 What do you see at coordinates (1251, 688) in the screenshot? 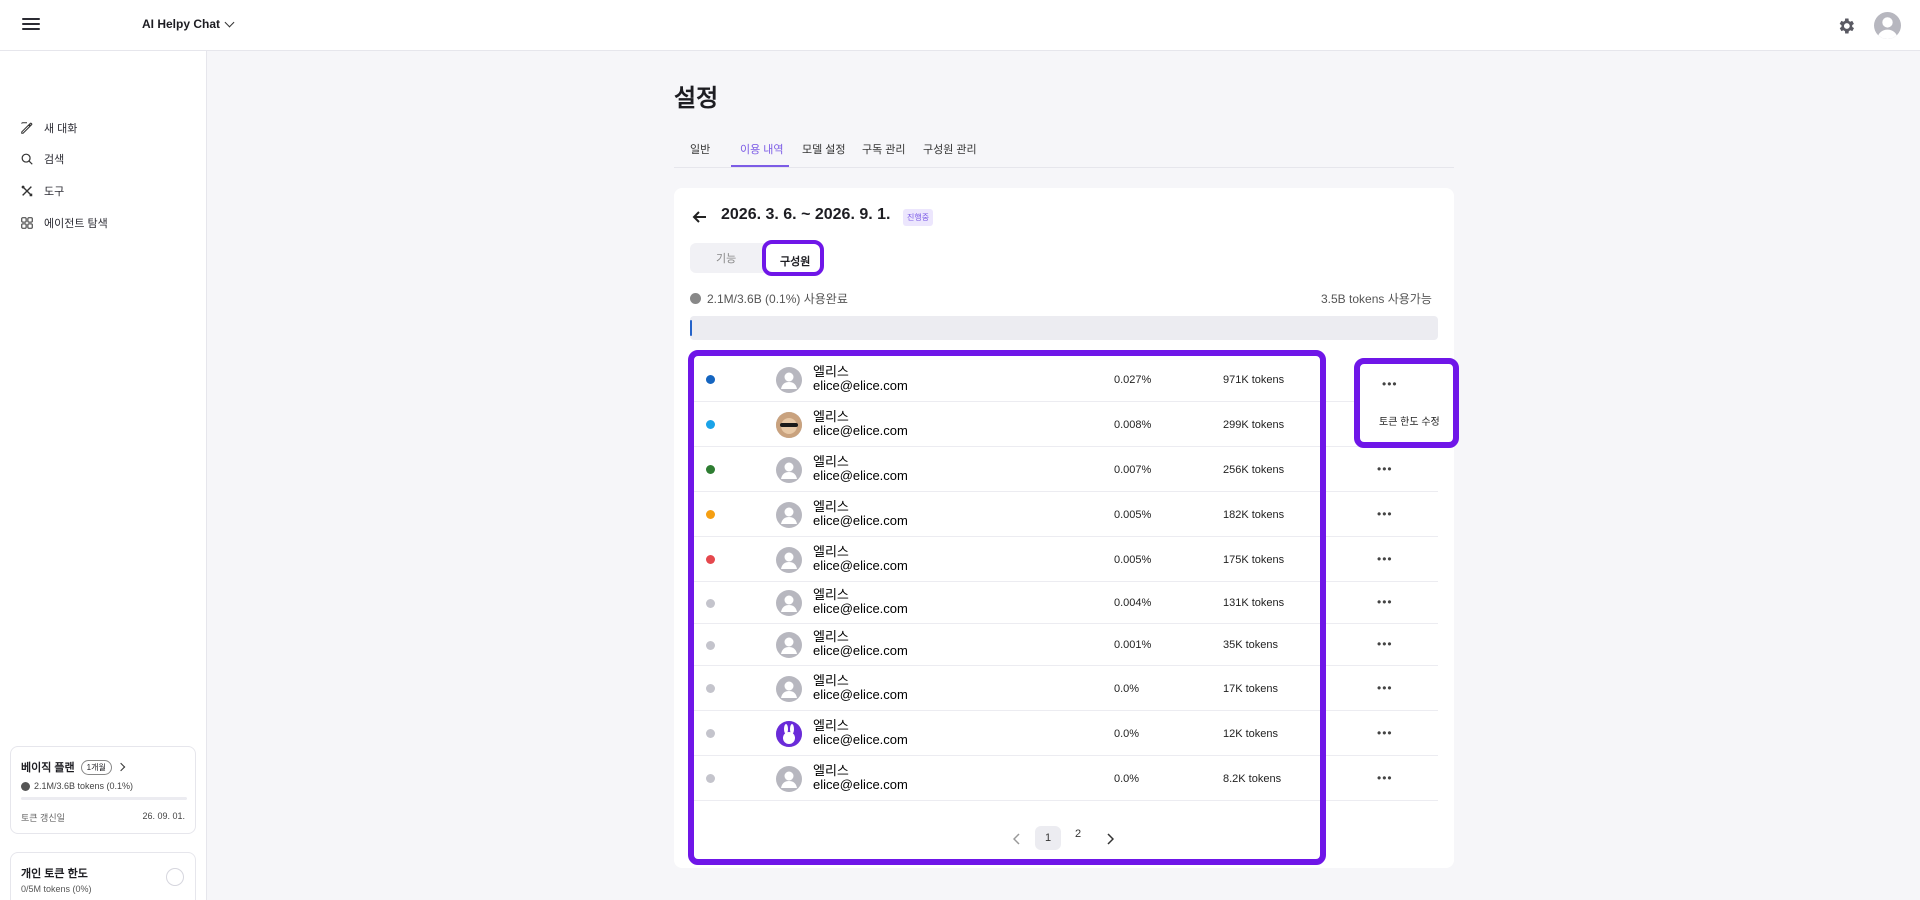
I see `member-usage-tokens: 17K tokens` at bounding box center [1251, 688].